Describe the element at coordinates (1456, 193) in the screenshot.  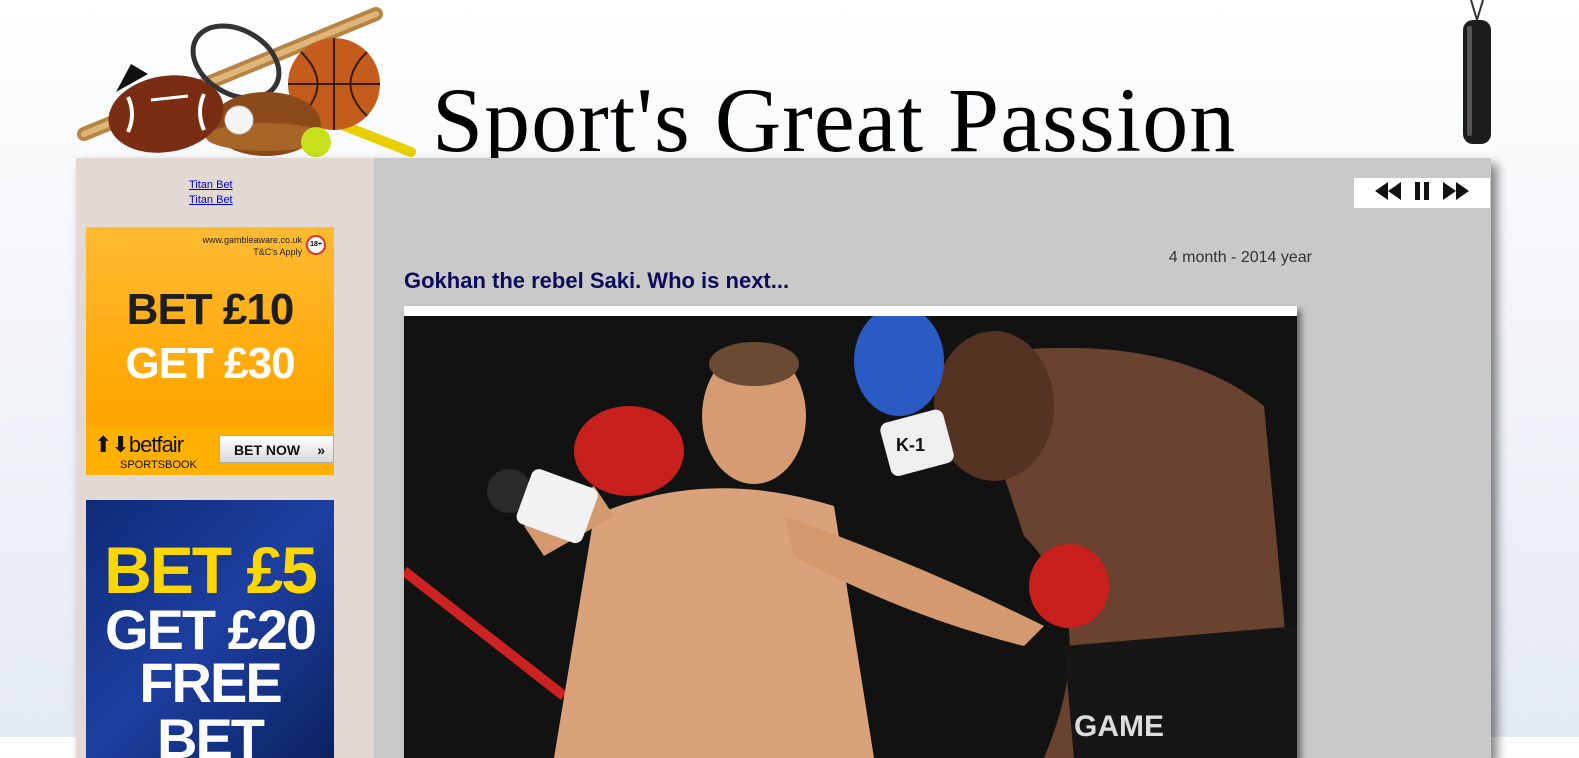
I see `fast-forward-icon` at that location.